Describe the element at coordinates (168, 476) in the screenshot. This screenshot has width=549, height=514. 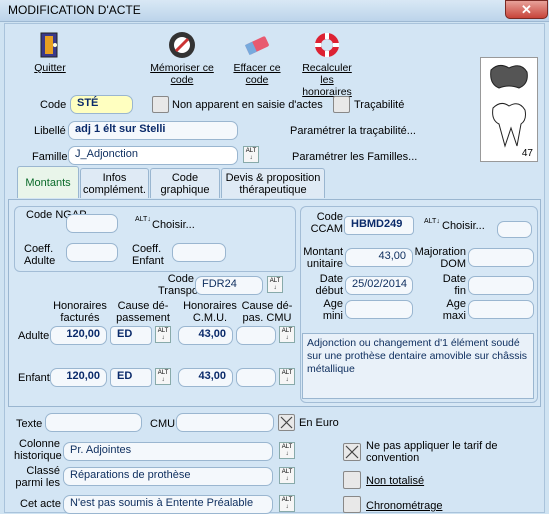
I see `classe-input: Réparations de prothèse` at that location.